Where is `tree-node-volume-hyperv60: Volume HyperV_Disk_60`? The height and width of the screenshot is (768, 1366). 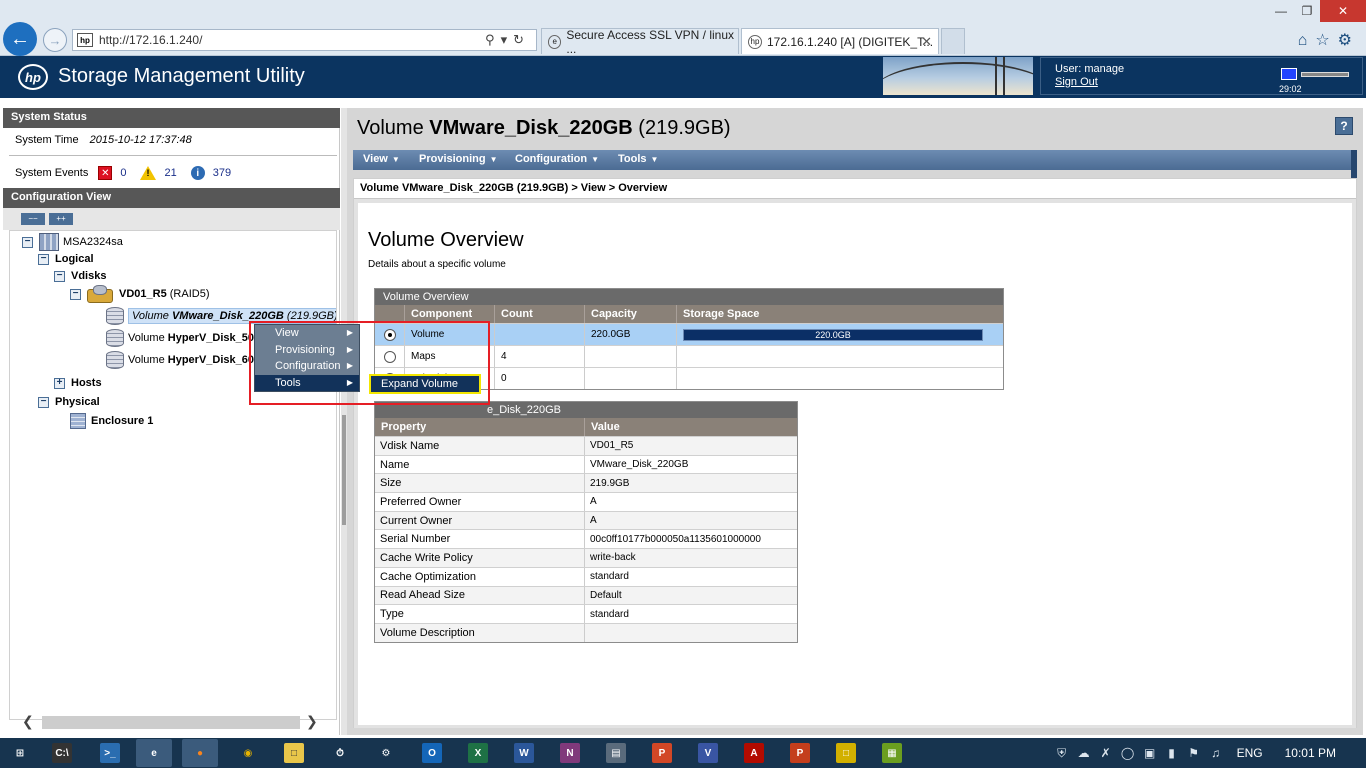
tree-node-volume-hyperv60: Volume HyperV_Disk_60 is located at coordinates (180, 360).